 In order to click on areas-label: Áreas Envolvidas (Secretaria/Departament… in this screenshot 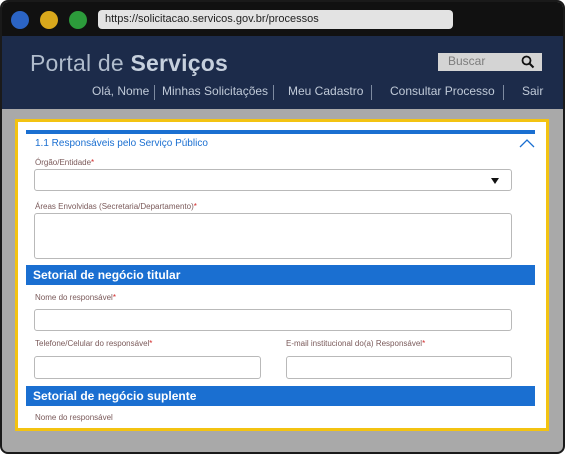, I will do `click(116, 206)`.